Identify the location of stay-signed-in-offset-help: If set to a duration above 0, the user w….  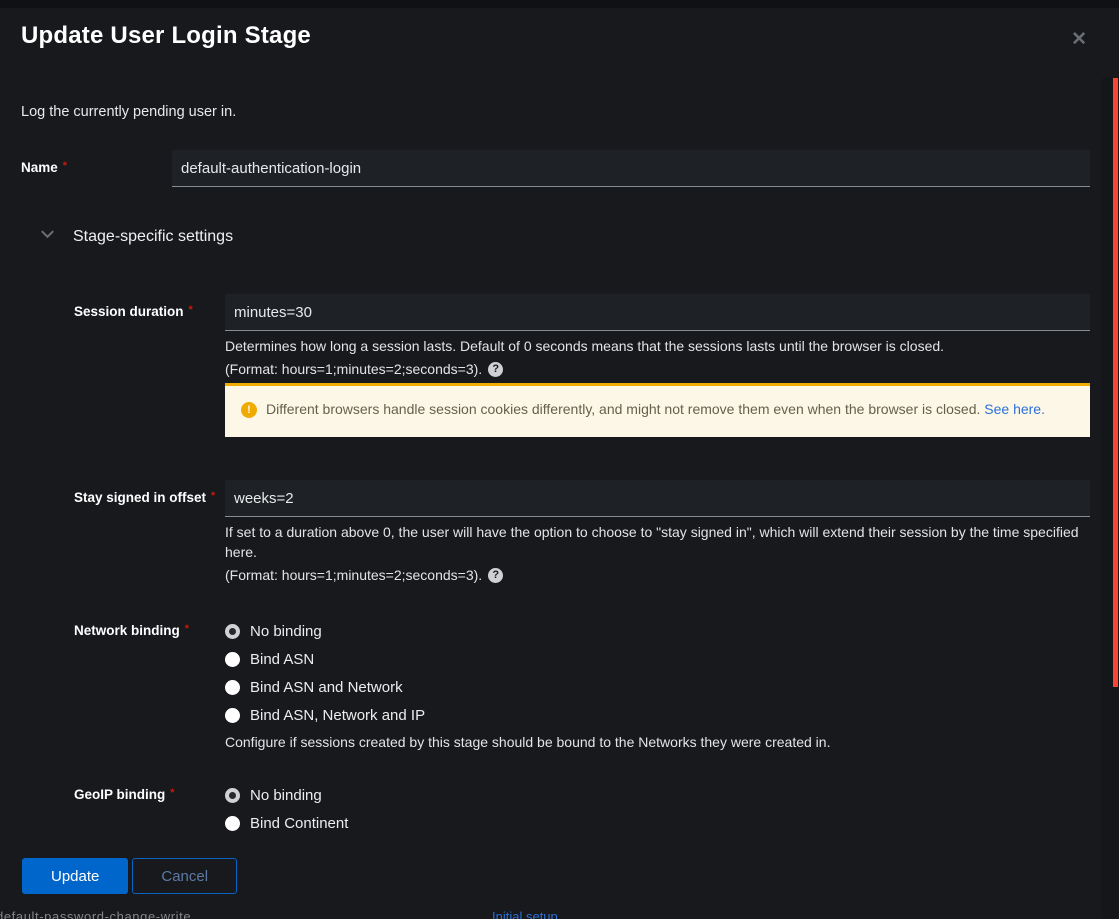
(652, 542).